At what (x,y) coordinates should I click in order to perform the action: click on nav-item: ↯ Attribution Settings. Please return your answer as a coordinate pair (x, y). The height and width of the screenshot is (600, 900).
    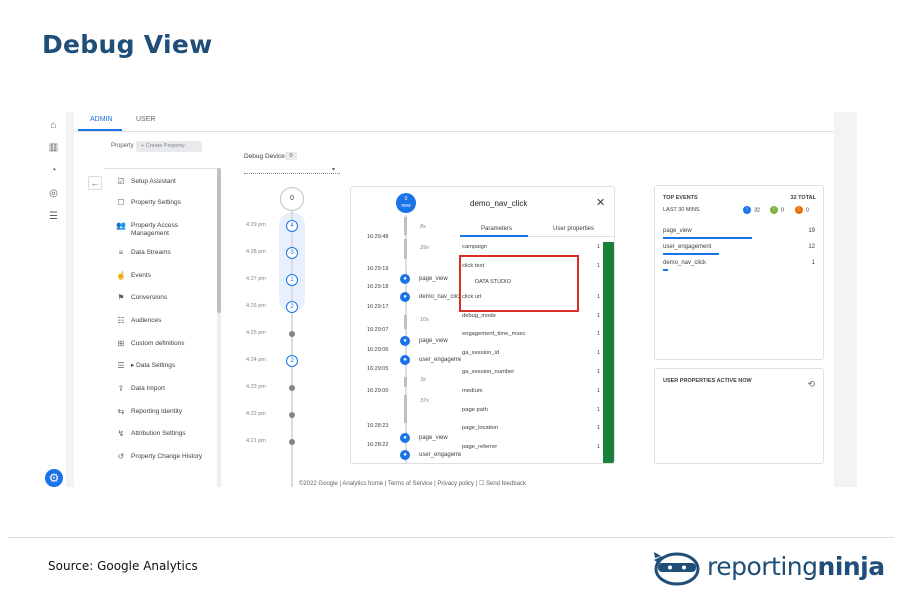
    Looking at the image, I should click on (166, 437).